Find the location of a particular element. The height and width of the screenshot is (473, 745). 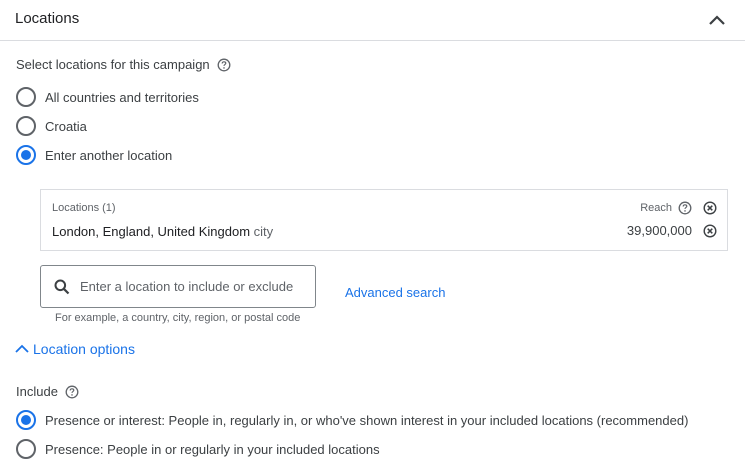

include-label: Include is located at coordinates (47, 391).